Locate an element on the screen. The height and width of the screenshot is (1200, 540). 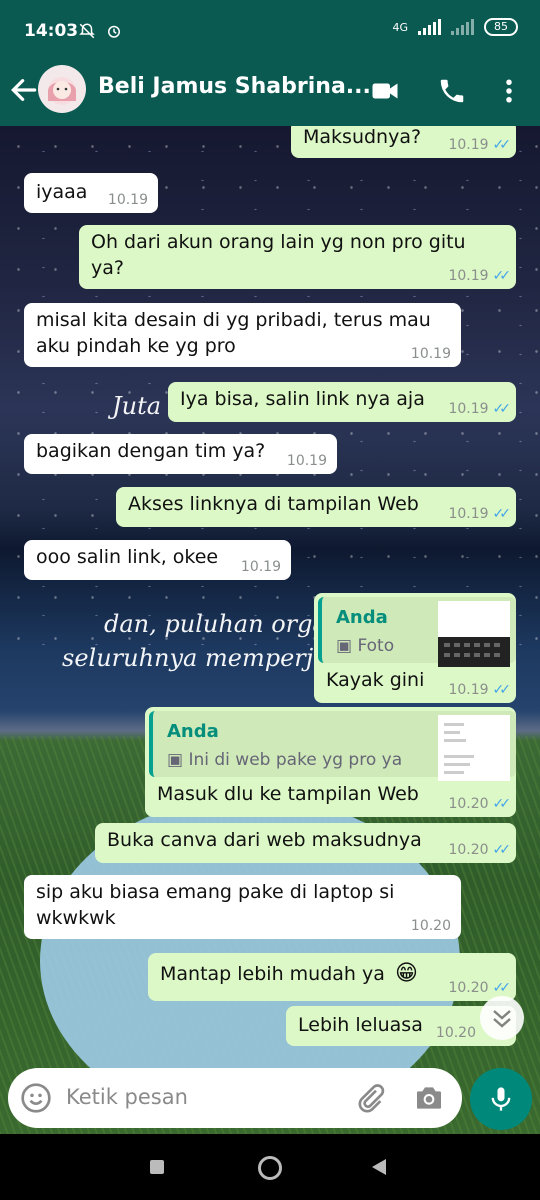
message-text: Masuk dlu ke tampilan Web is located at coordinates (288, 794).